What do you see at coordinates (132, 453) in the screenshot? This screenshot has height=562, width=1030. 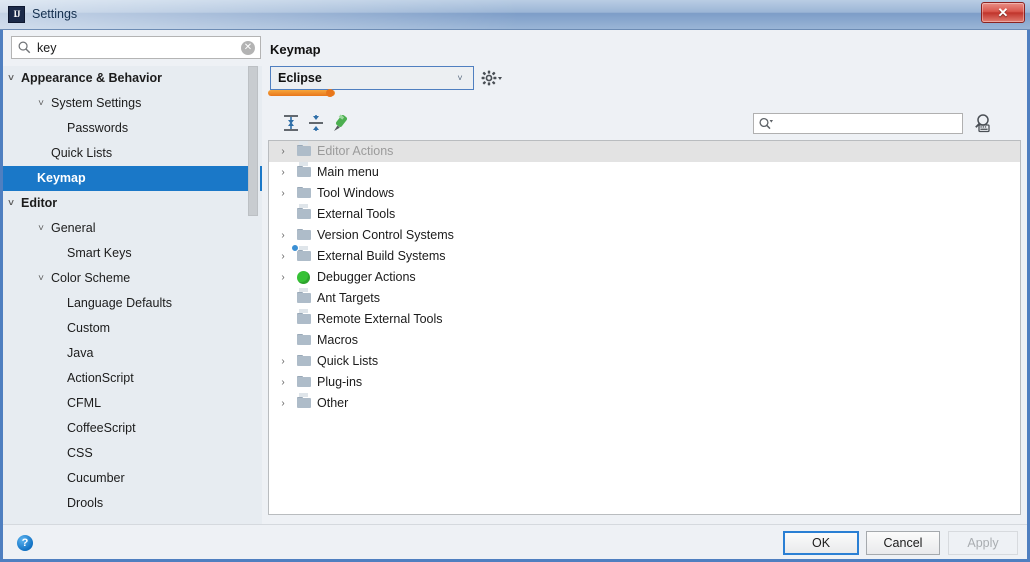 I see `sidebar-item-css: CSS` at bounding box center [132, 453].